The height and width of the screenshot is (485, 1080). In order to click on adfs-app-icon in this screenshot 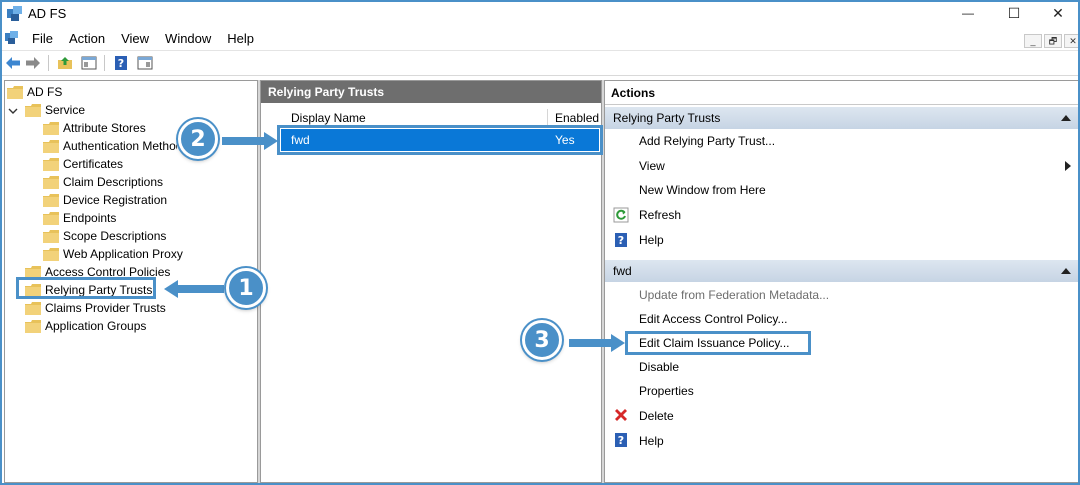, I will do `click(14, 13)`.